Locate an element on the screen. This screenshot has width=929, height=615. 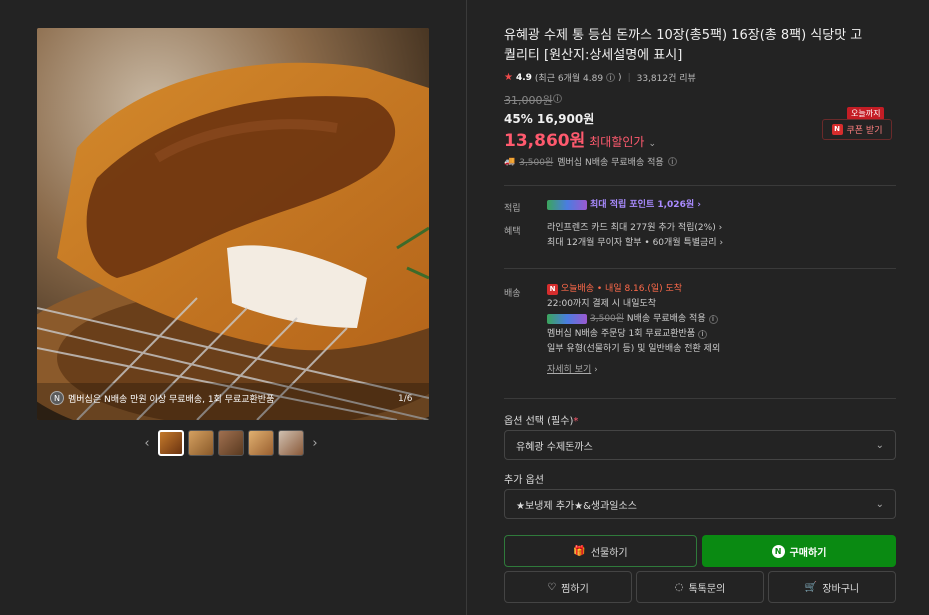
required-mark: * is located at coordinates (576, 421).